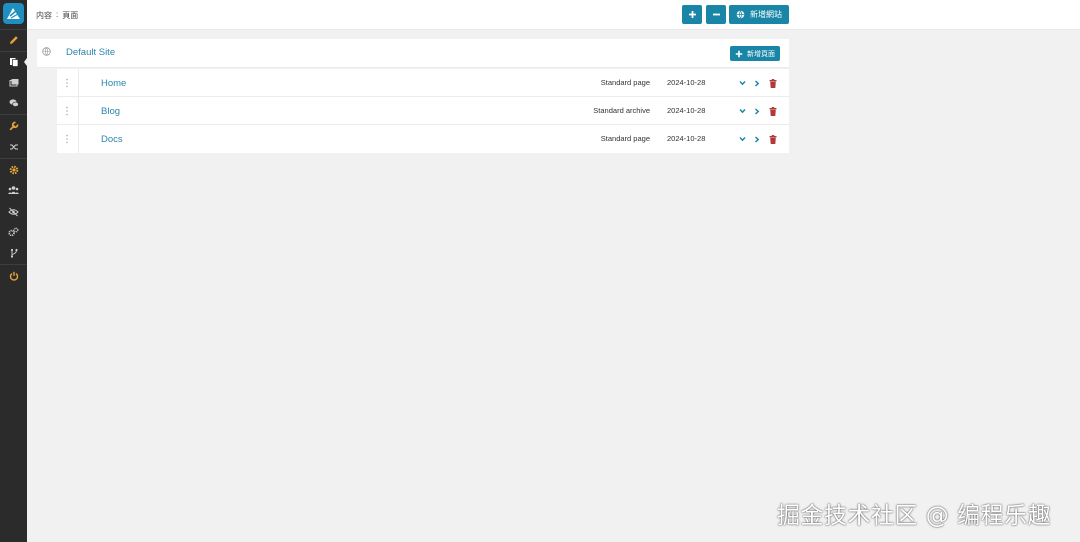  I want to click on page-title-link: Home, so click(113, 83).